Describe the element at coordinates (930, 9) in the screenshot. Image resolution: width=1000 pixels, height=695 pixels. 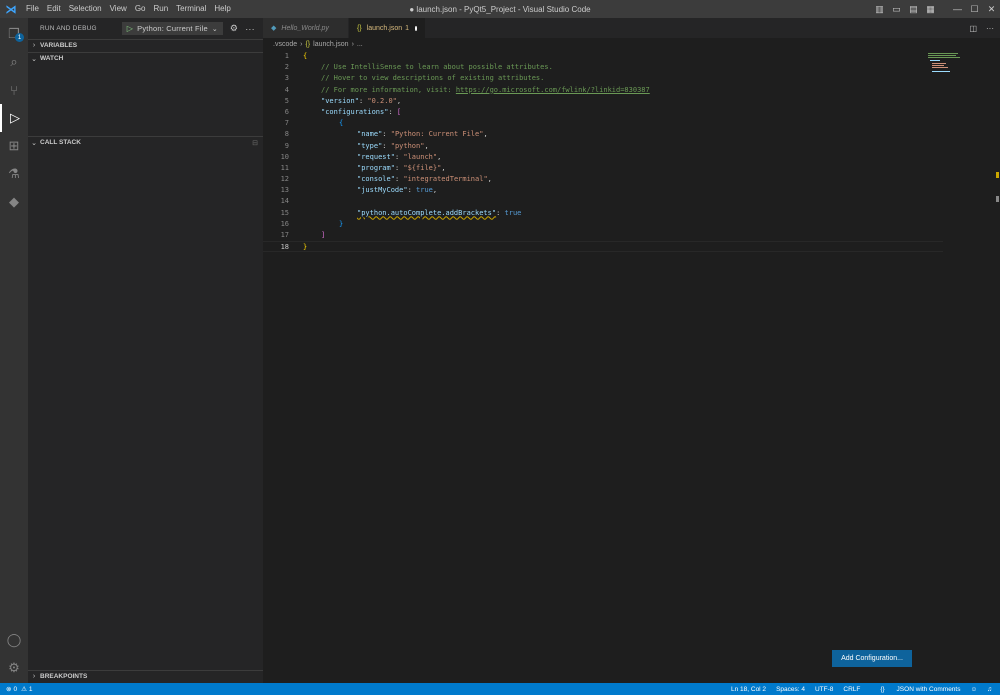
I see `customize-layout-icon: ▦` at that location.